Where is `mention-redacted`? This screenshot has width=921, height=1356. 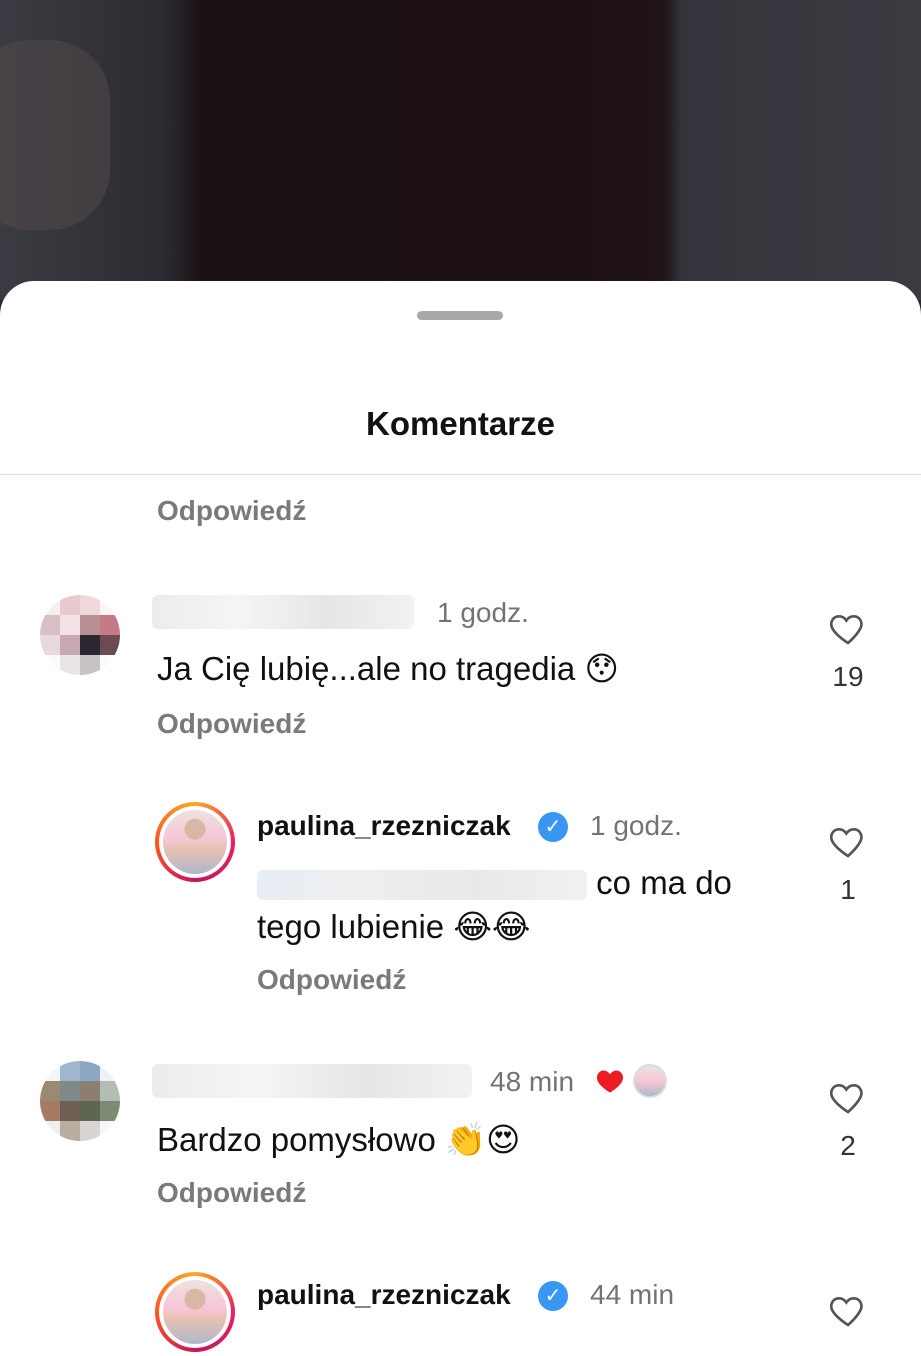
mention-redacted is located at coordinates (422, 885).